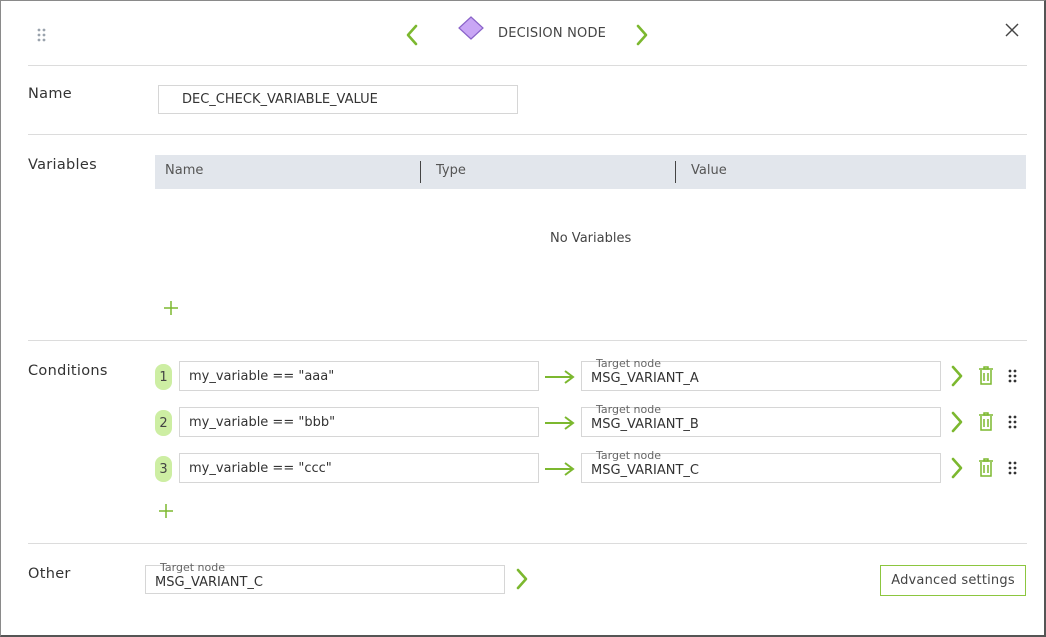 The image size is (1046, 637). I want to click on column-header-name: Name, so click(184, 170).